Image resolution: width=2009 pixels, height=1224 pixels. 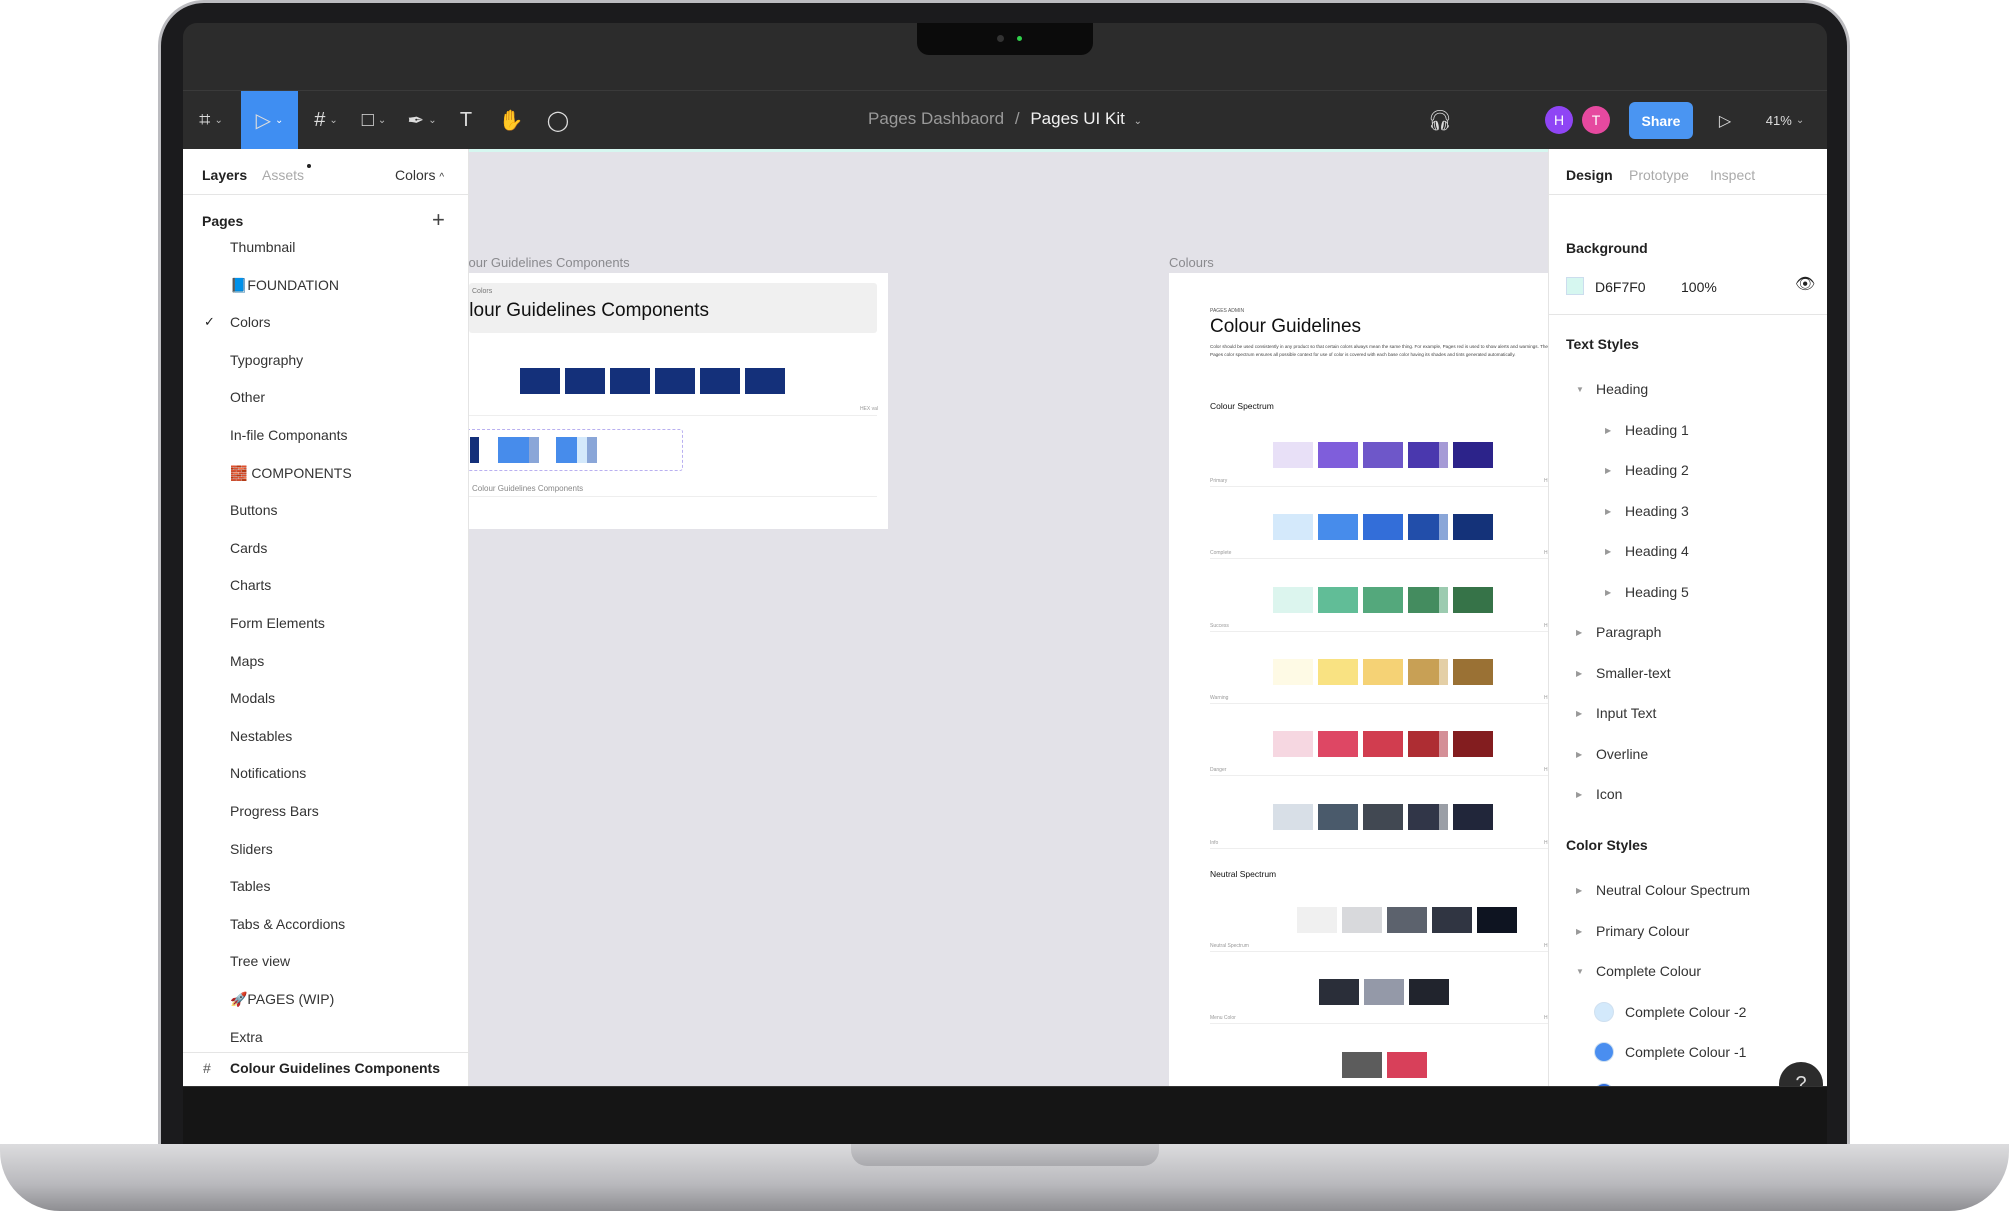 I want to click on avatar: H, so click(x=1559, y=120).